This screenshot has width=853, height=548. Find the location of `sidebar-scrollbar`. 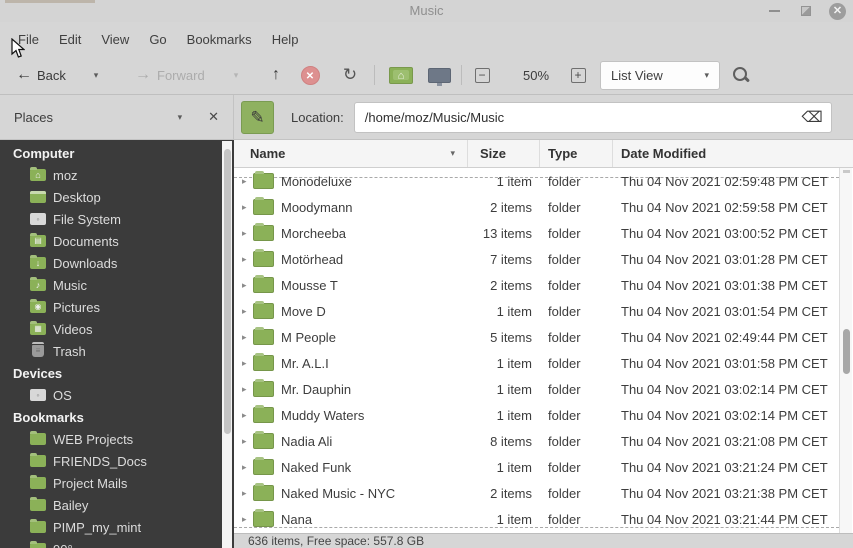

sidebar-scrollbar is located at coordinates (227, 344).